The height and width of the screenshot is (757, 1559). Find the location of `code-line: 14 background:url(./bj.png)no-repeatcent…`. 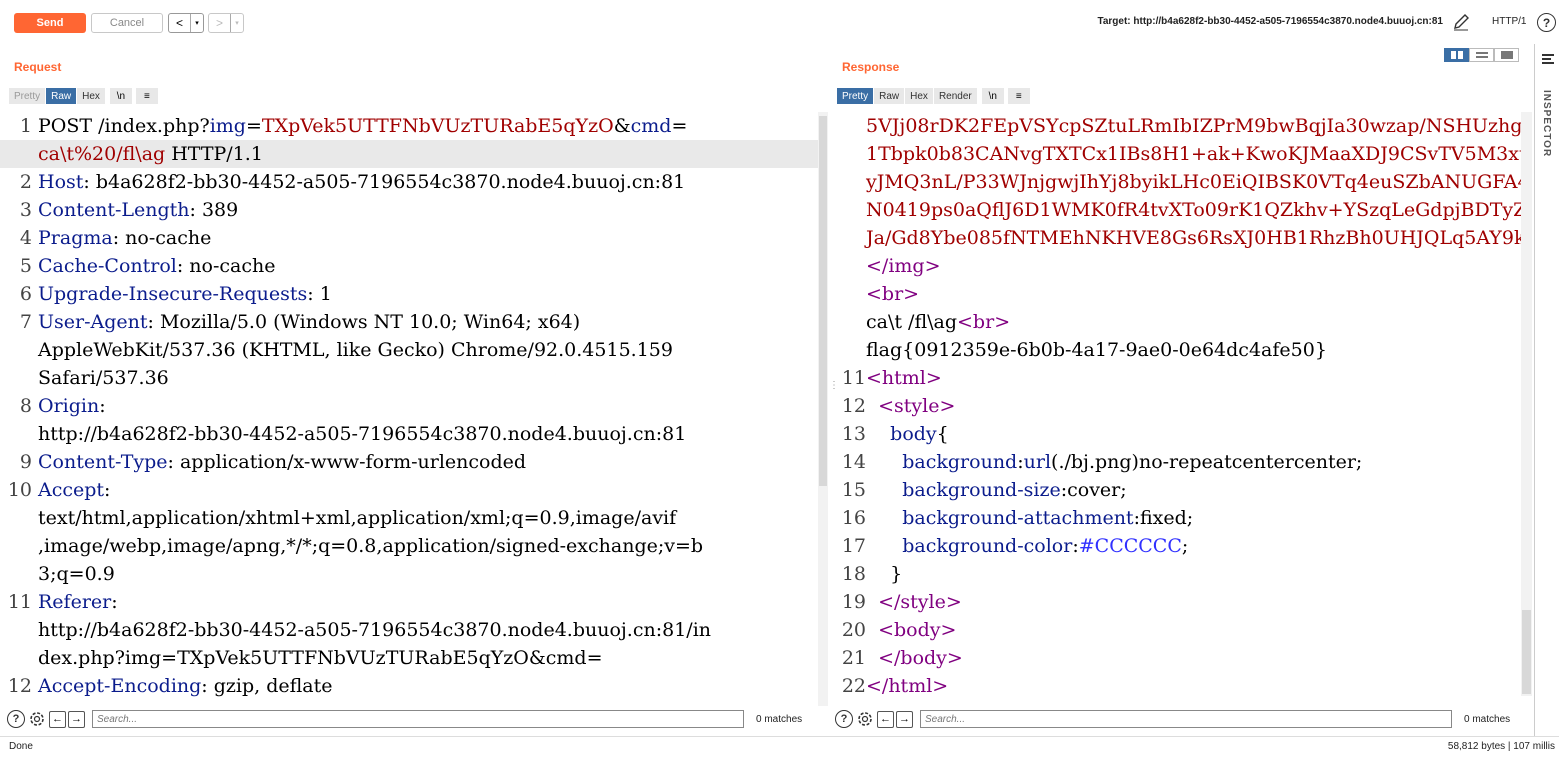

code-line: 14 background:url(./bj.png)no-repeatcent… is located at coordinates (1178, 462).